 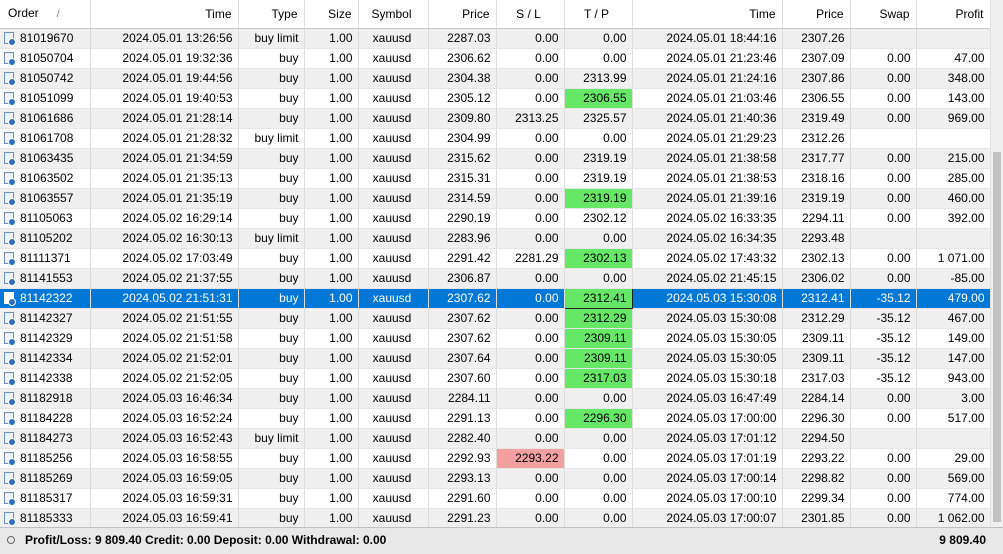 What do you see at coordinates (707, 358) in the screenshot?
I see `close-time-cell: 2024.05.03 15:30:05` at bounding box center [707, 358].